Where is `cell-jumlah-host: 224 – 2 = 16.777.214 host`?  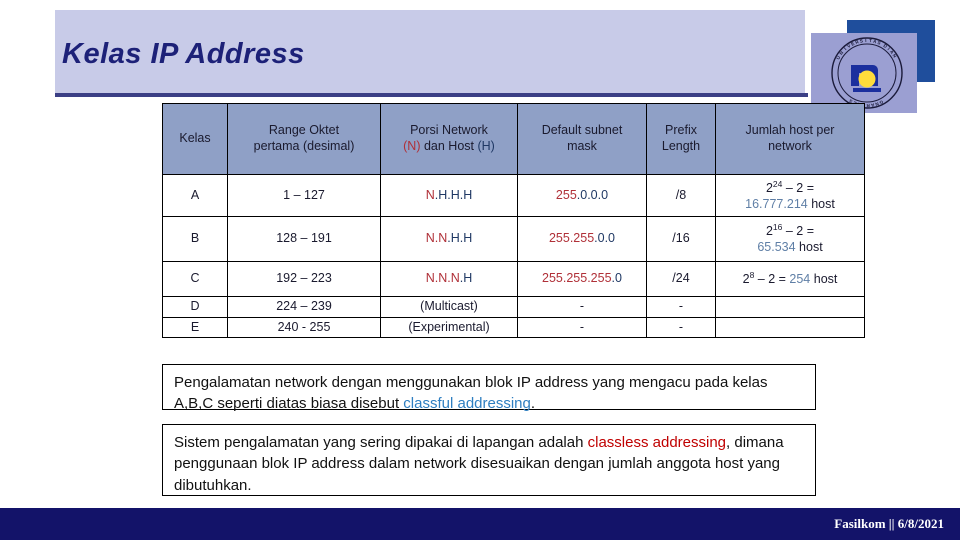 cell-jumlah-host: 224 – 2 = 16.777.214 host is located at coordinates (790, 195).